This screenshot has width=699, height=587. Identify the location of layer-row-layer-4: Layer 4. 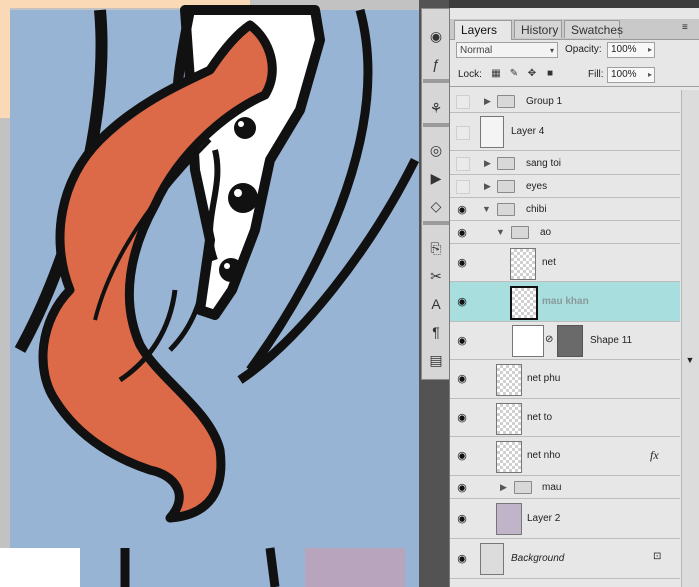
(565, 132).